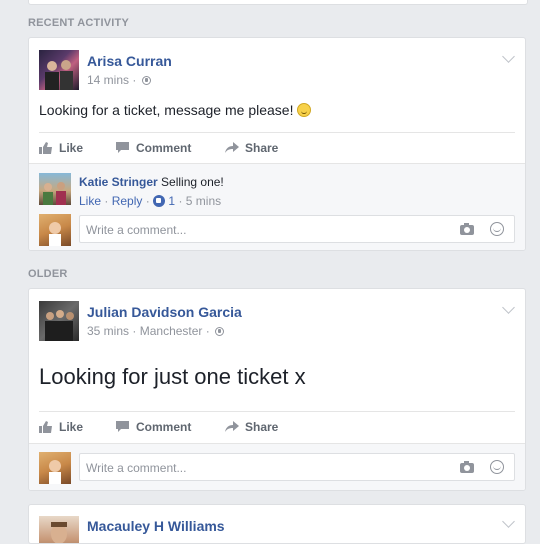 The image size is (540, 544). Describe the element at coordinates (277, 64) in the screenshot. I see `post-header: Arisa Curran 14 mins ·` at that location.